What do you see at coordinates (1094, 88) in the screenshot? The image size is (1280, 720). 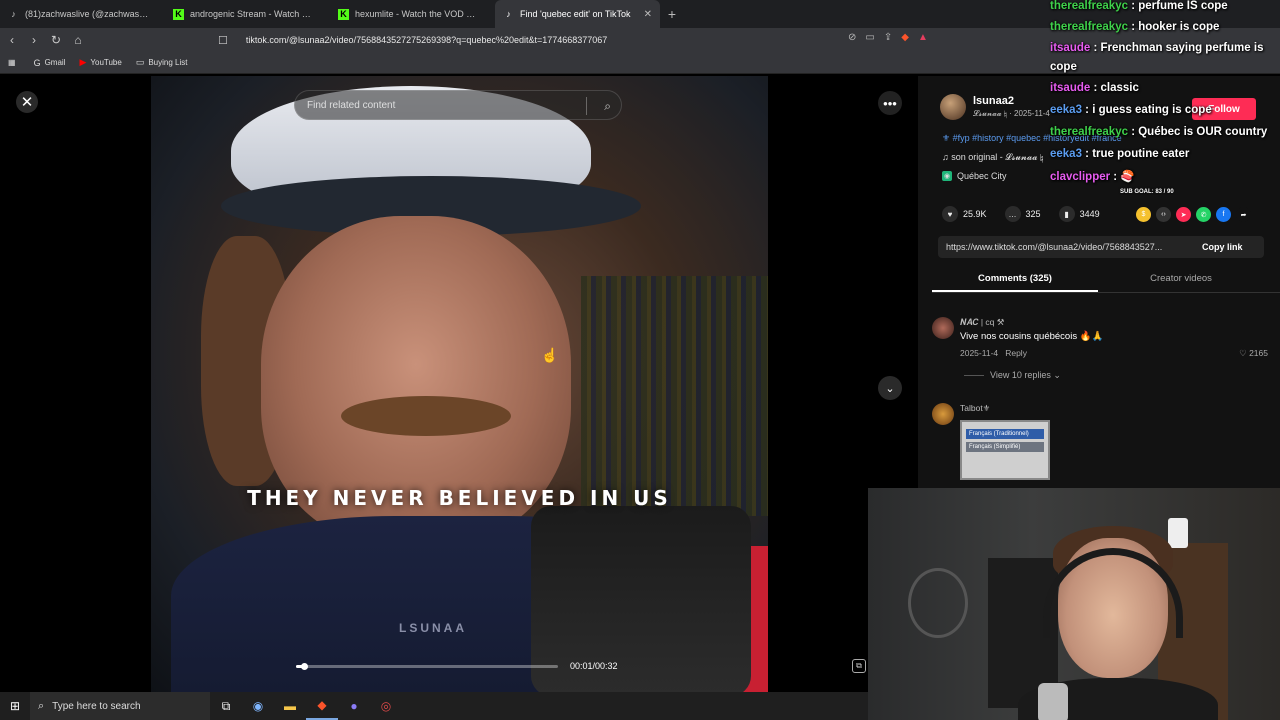 I see `chat-message: itsaude : classic` at bounding box center [1094, 88].